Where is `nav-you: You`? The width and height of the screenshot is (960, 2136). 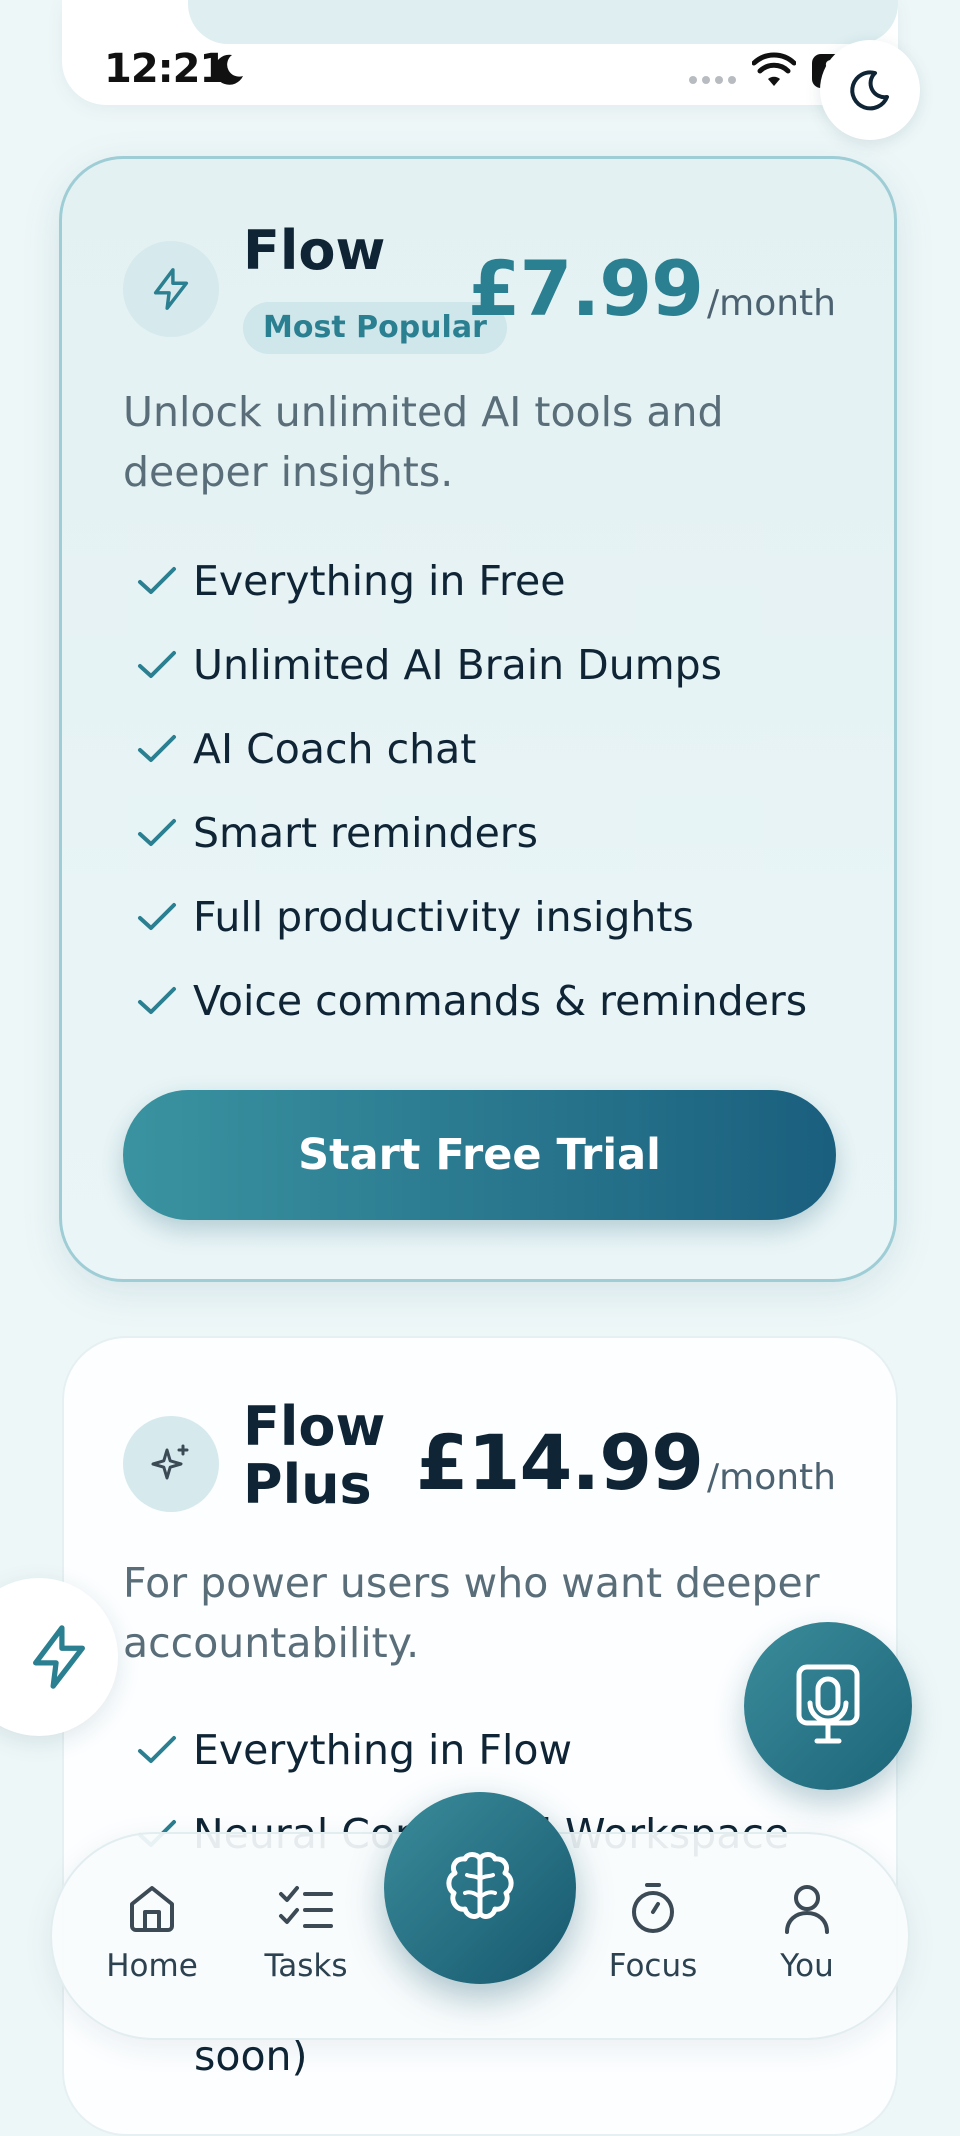
nav-you: You is located at coordinates (807, 1932).